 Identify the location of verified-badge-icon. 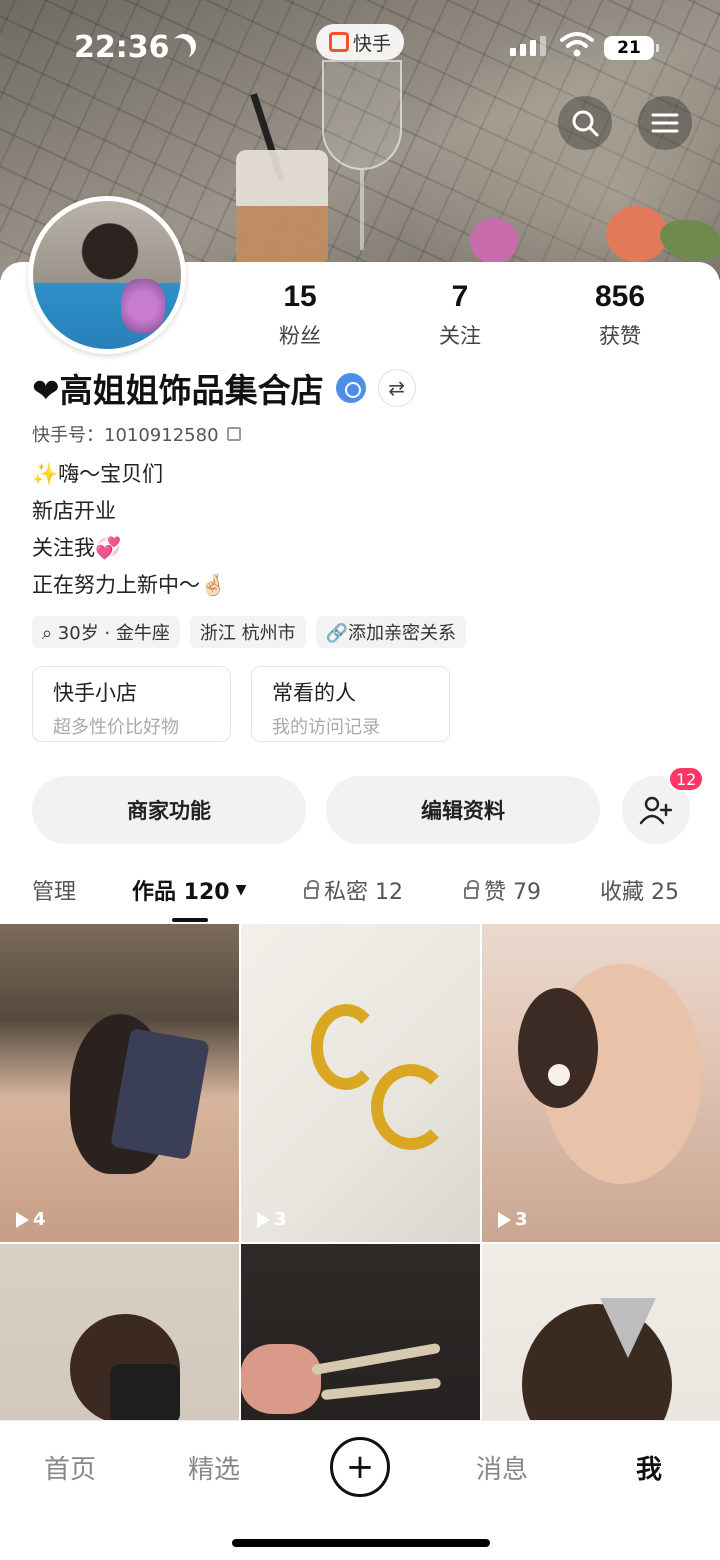
(350, 388).